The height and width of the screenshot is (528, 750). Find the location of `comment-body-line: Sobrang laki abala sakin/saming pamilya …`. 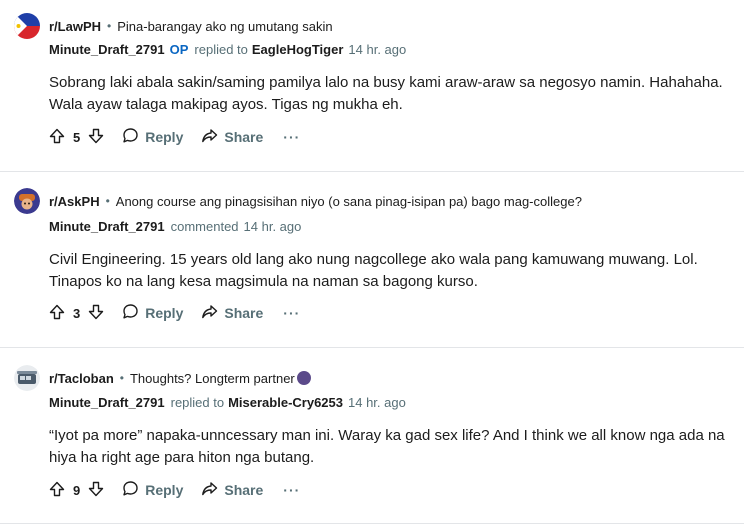

comment-body-line: Sobrang laki abala sakin/saming pamilya … is located at coordinates (386, 82).